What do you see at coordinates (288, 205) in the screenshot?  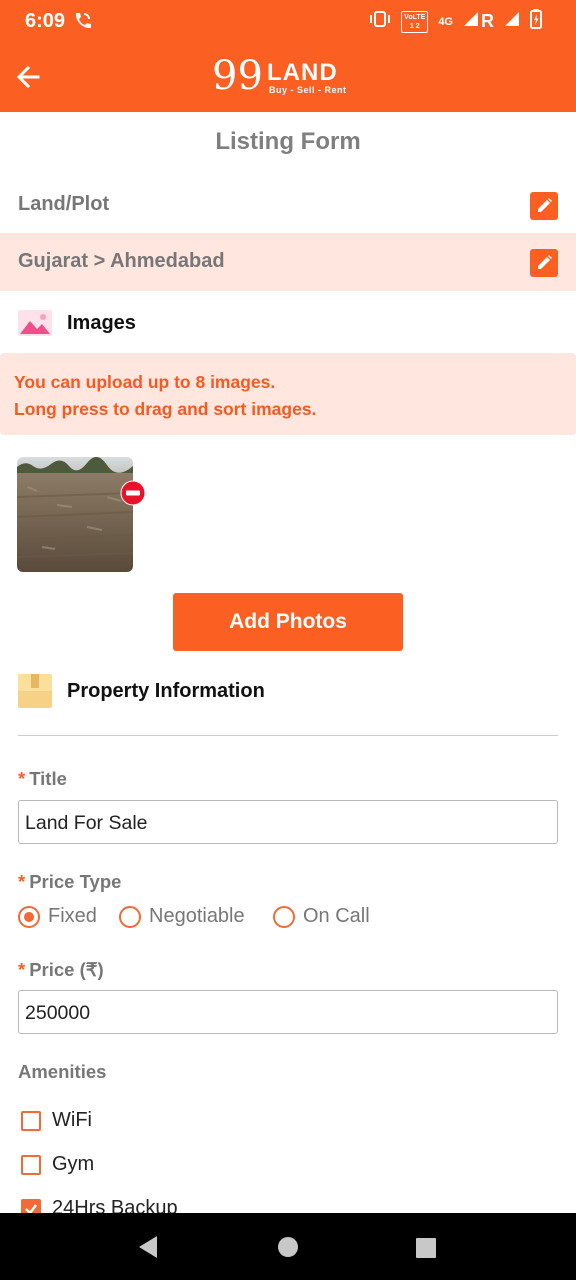 I see `property-category-row: Land/Plot` at bounding box center [288, 205].